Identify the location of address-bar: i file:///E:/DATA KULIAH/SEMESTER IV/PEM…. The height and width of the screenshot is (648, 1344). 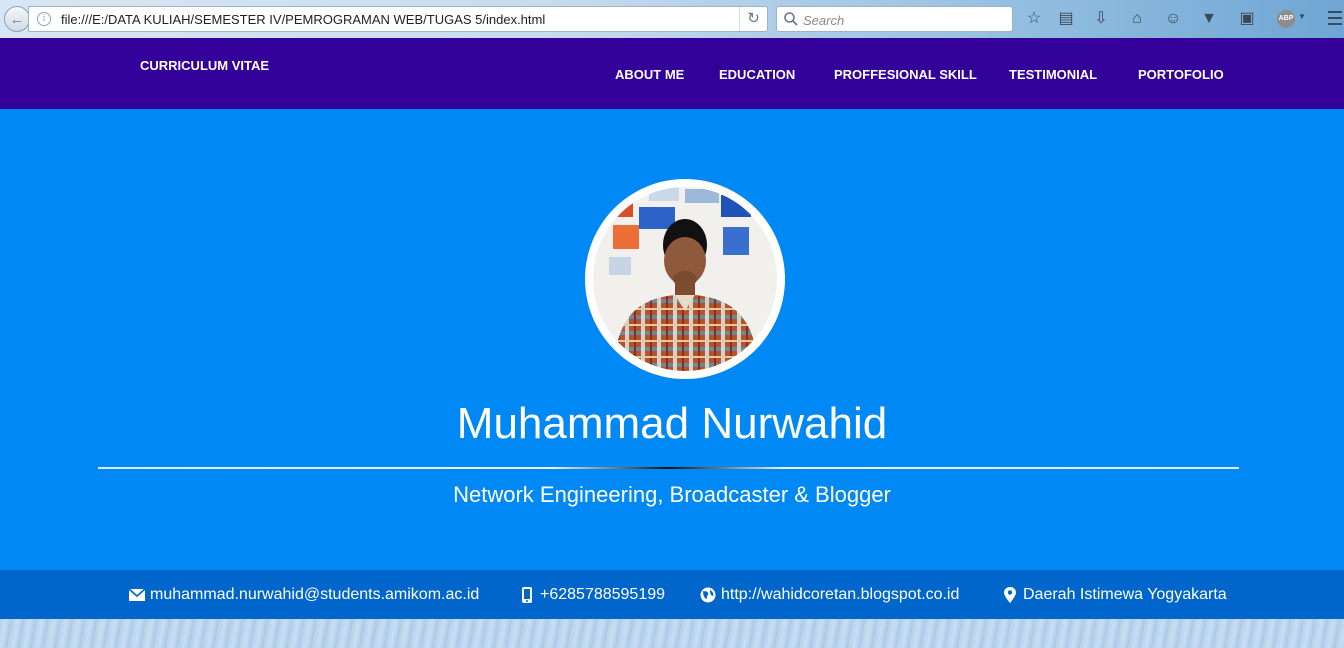
(398, 19).